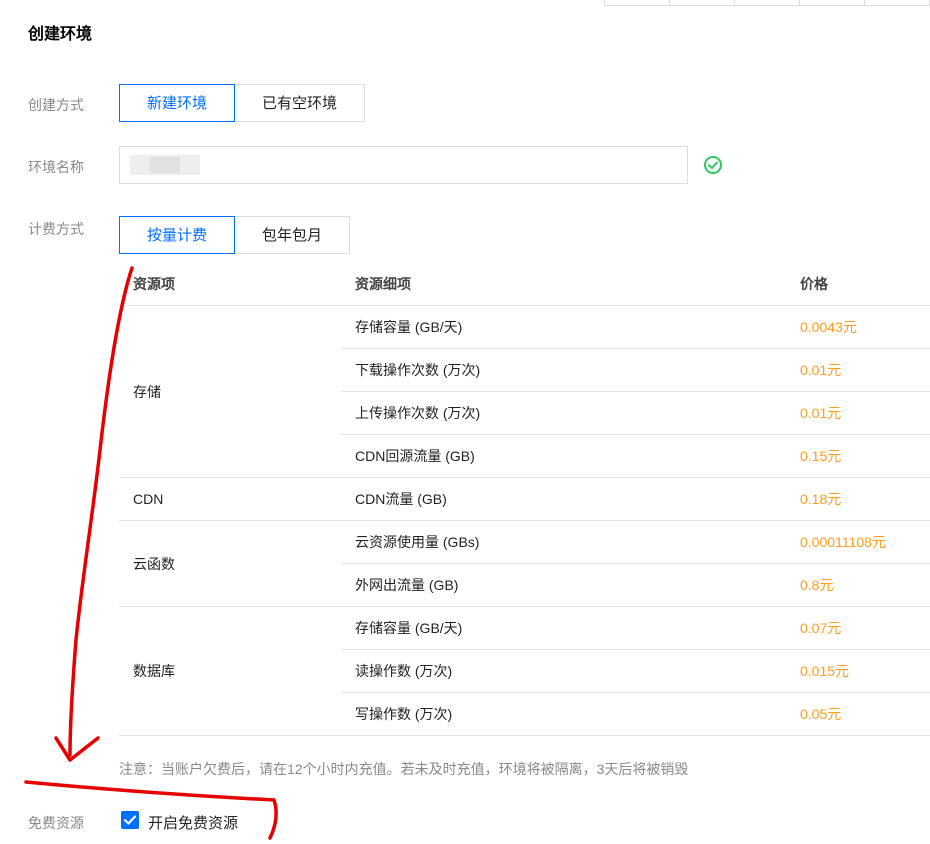  Describe the element at coordinates (300, 103) in the screenshot. I see `create-mode-existing-option: 已有空环境` at that location.